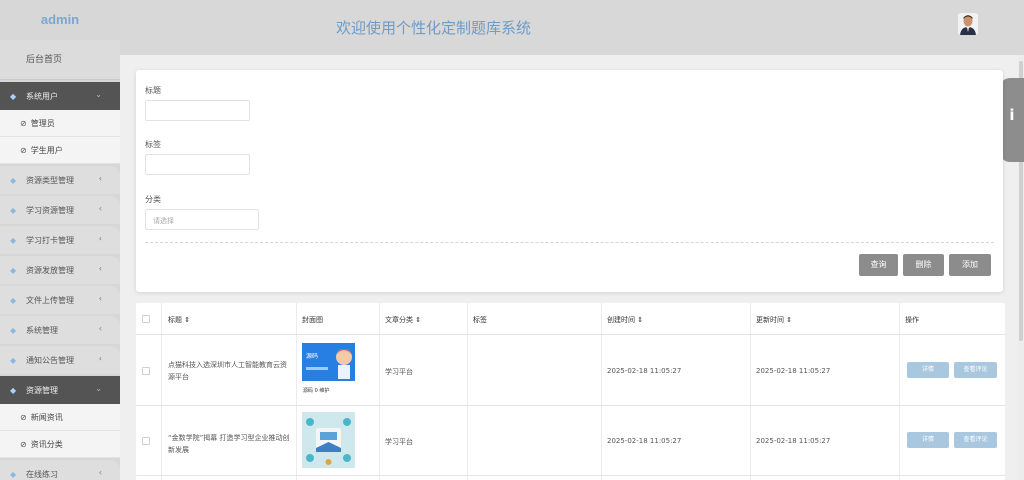  What do you see at coordinates (50, 210) in the screenshot?
I see `sidebar-group-label: 学习资源管理` at bounding box center [50, 210].